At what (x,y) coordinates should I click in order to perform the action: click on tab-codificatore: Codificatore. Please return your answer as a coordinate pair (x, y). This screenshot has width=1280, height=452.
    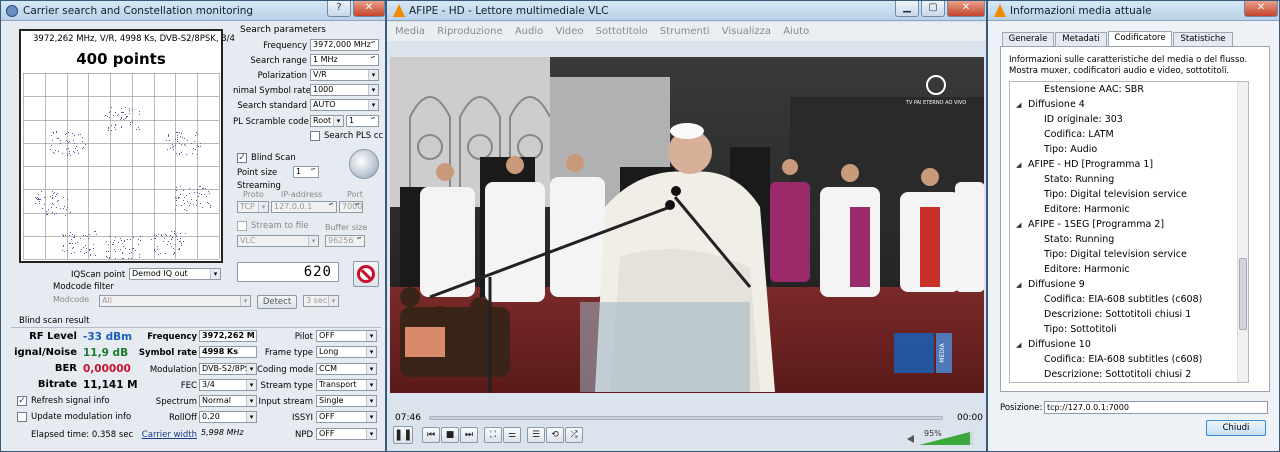
    Looking at the image, I should click on (1140, 38).